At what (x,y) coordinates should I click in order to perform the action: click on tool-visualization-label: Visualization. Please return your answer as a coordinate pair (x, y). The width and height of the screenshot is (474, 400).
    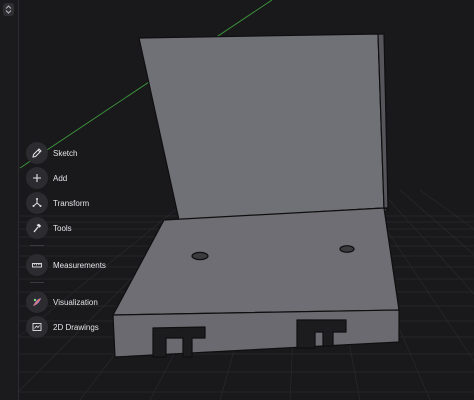
    Looking at the image, I should click on (75, 302).